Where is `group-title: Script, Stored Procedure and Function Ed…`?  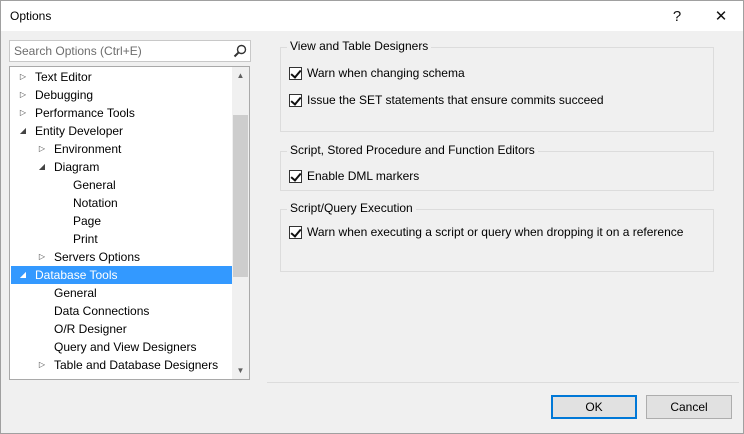 group-title: Script, Stored Procedure and Function Ed… is located at coordinates (412, 150).